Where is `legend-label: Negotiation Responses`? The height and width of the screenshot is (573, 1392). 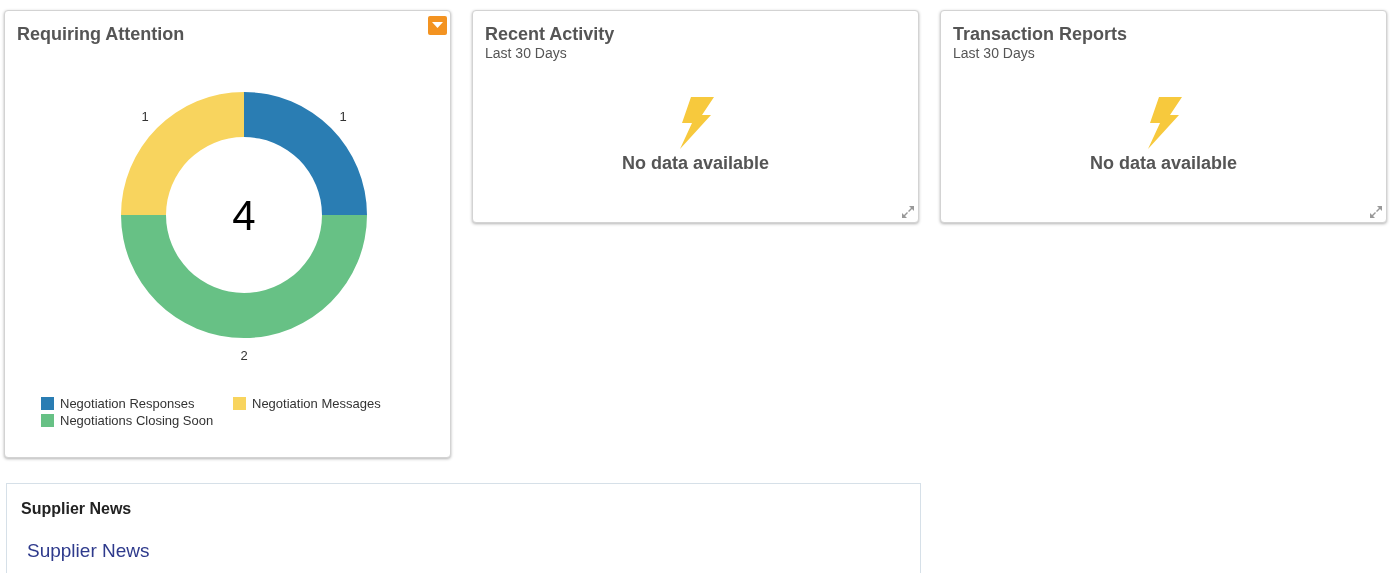 legend-label: Negotiation Responses is located at coordinates (127, 403).